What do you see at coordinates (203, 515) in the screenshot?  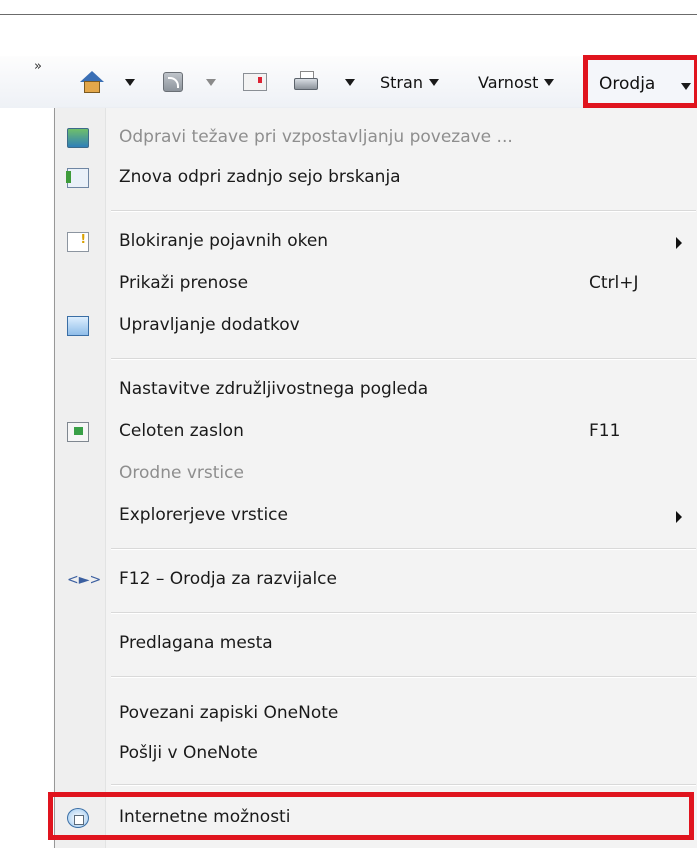 I see `menu-item-label: Explorerjeve vrstice` at bounding box center [203, 515].